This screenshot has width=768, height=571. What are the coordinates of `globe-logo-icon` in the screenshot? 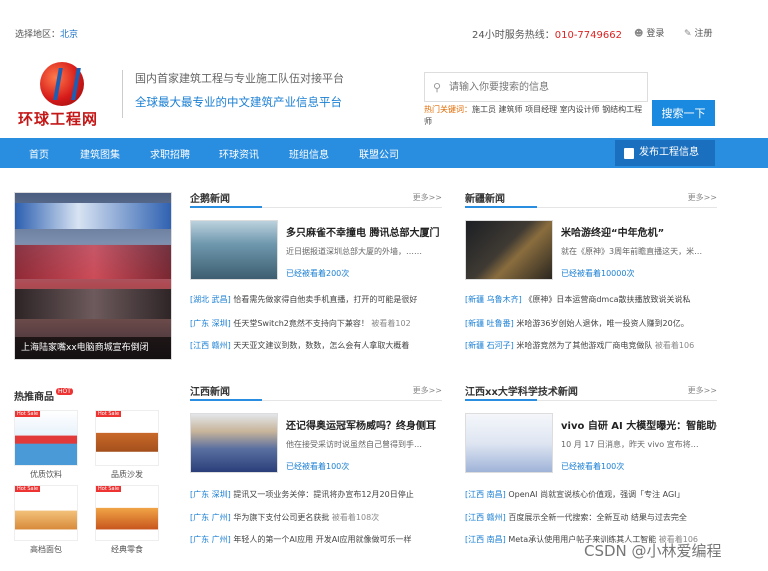 It's located at (62, 84).